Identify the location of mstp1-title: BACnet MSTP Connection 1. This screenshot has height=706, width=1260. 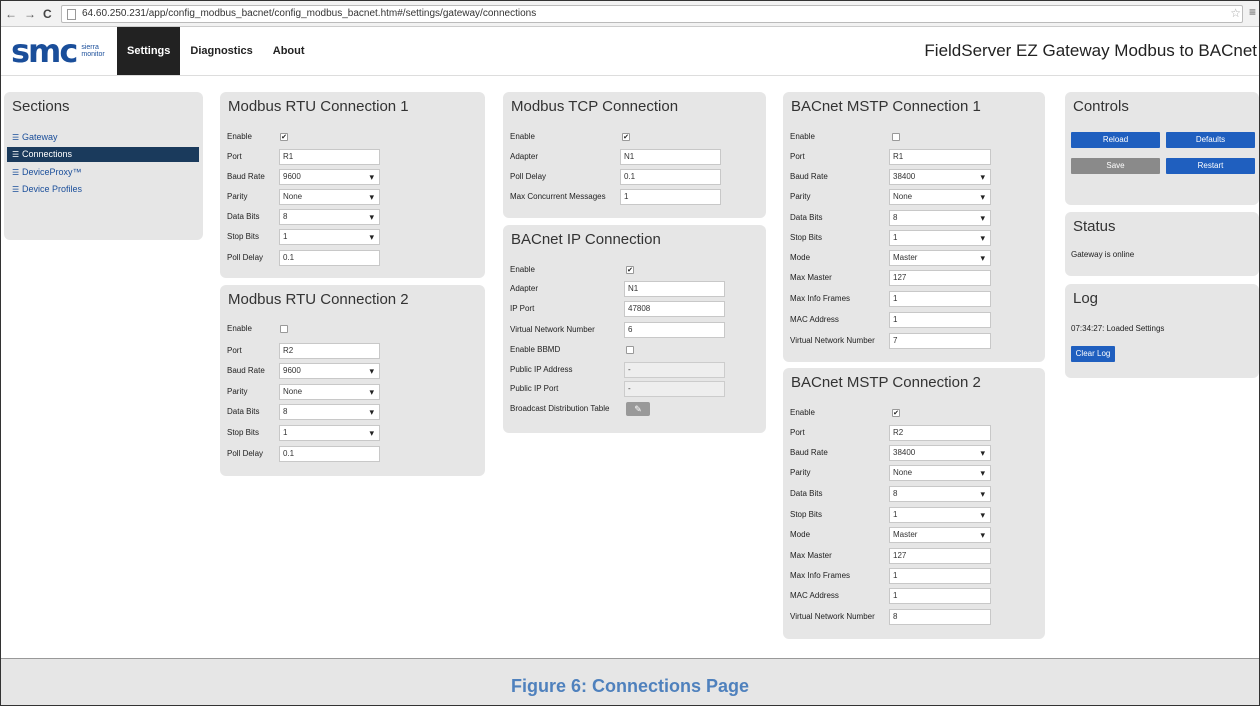
(886, 106).